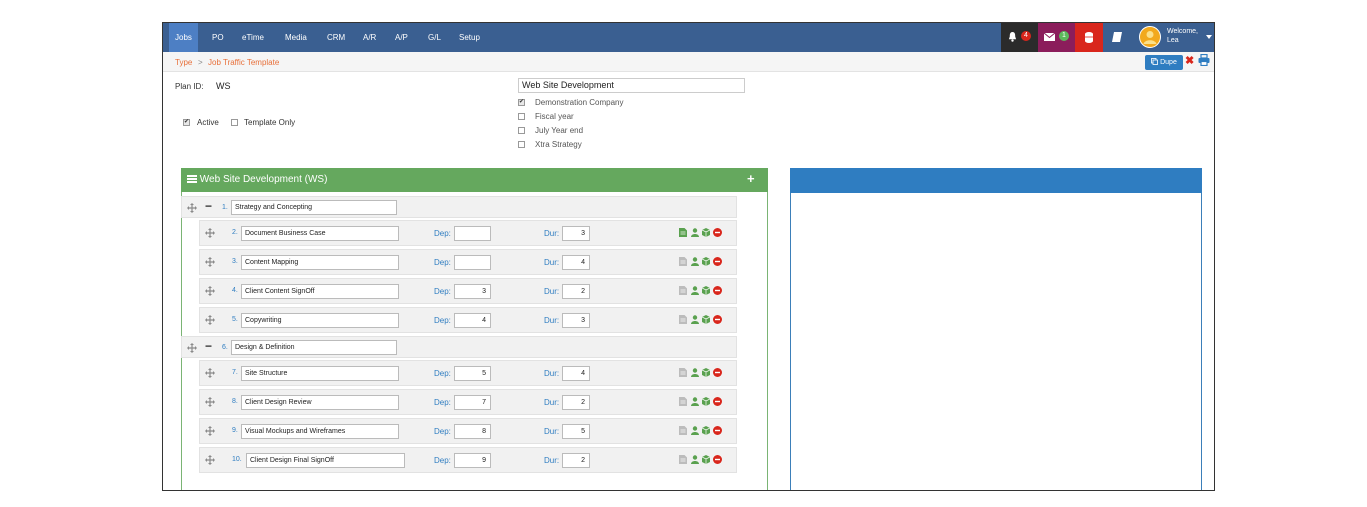 The image size is (1367, 507). What do you see at coordinates (320, 320) in the screenshot?
I see `task-name-input: Copywriting` at bounding box center [320, 320].